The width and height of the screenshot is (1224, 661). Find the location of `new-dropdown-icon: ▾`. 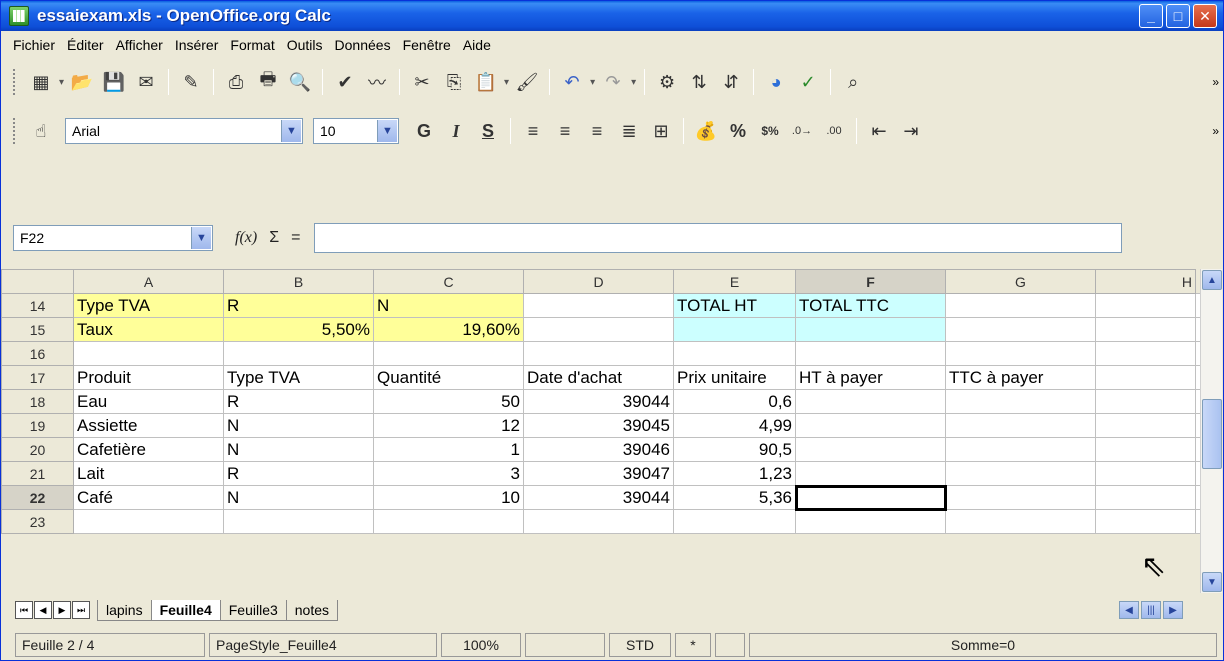

new-dropdown-icon: ▾ is located at coordinates (61, 82).